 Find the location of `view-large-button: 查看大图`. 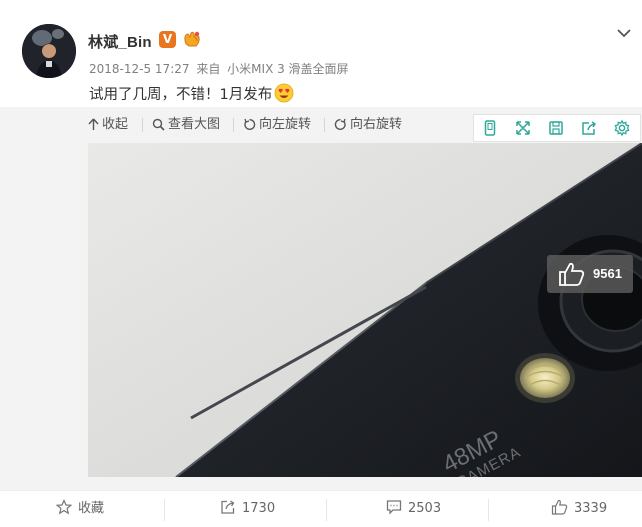

view-large-button: 查看大图 is located at coordinates (186, 125).